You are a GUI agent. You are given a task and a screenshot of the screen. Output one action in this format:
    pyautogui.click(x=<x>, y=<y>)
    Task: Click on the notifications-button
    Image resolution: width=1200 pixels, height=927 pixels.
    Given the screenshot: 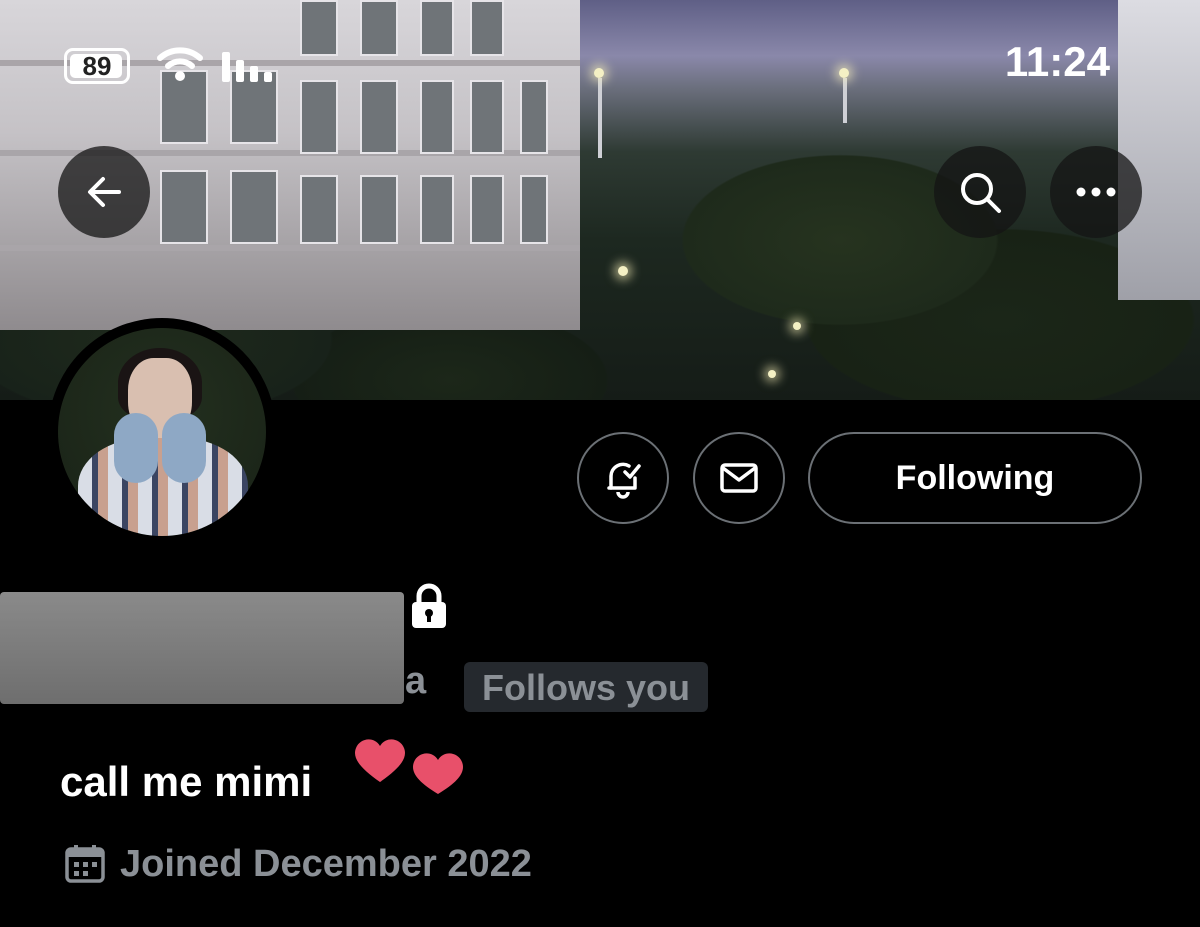 What is the action you would take?
    pyautogui.click(x=623, y=478)
    